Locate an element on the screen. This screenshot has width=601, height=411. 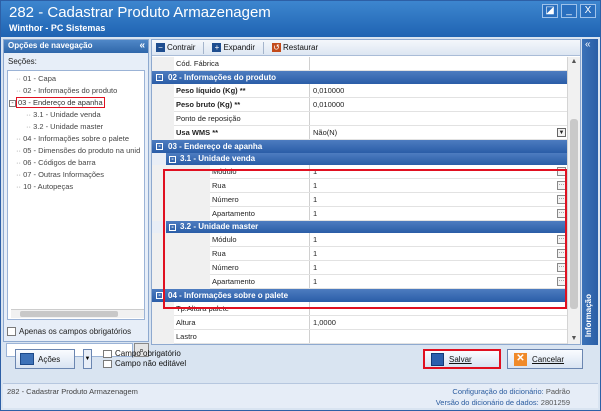
grid-row: Altura 1,0000 is located at coordinates (360, 323).